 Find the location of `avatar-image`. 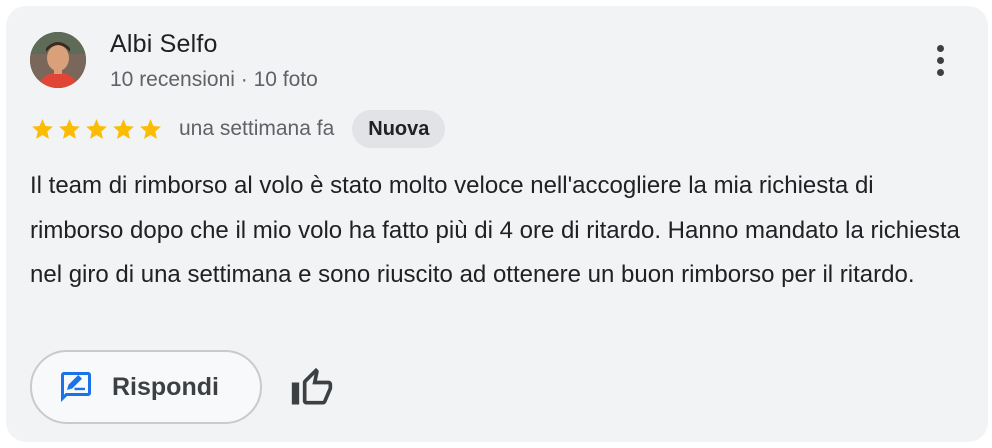

avatar-image is located at coordinates (58, 60).